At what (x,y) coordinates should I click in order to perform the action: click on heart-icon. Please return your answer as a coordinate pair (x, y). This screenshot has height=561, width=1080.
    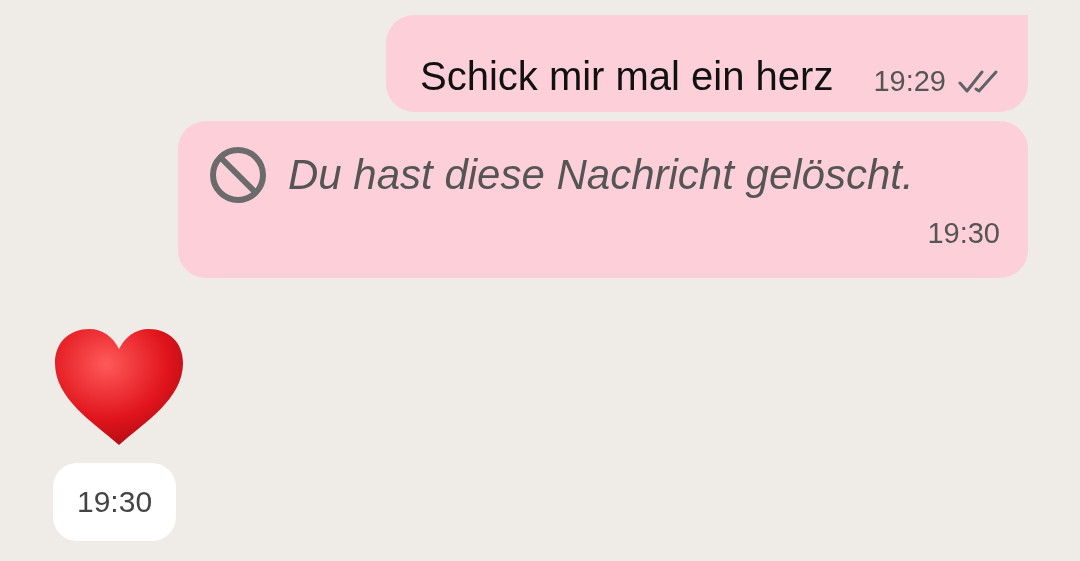
    Looking at the image, I should click on (119, 387).